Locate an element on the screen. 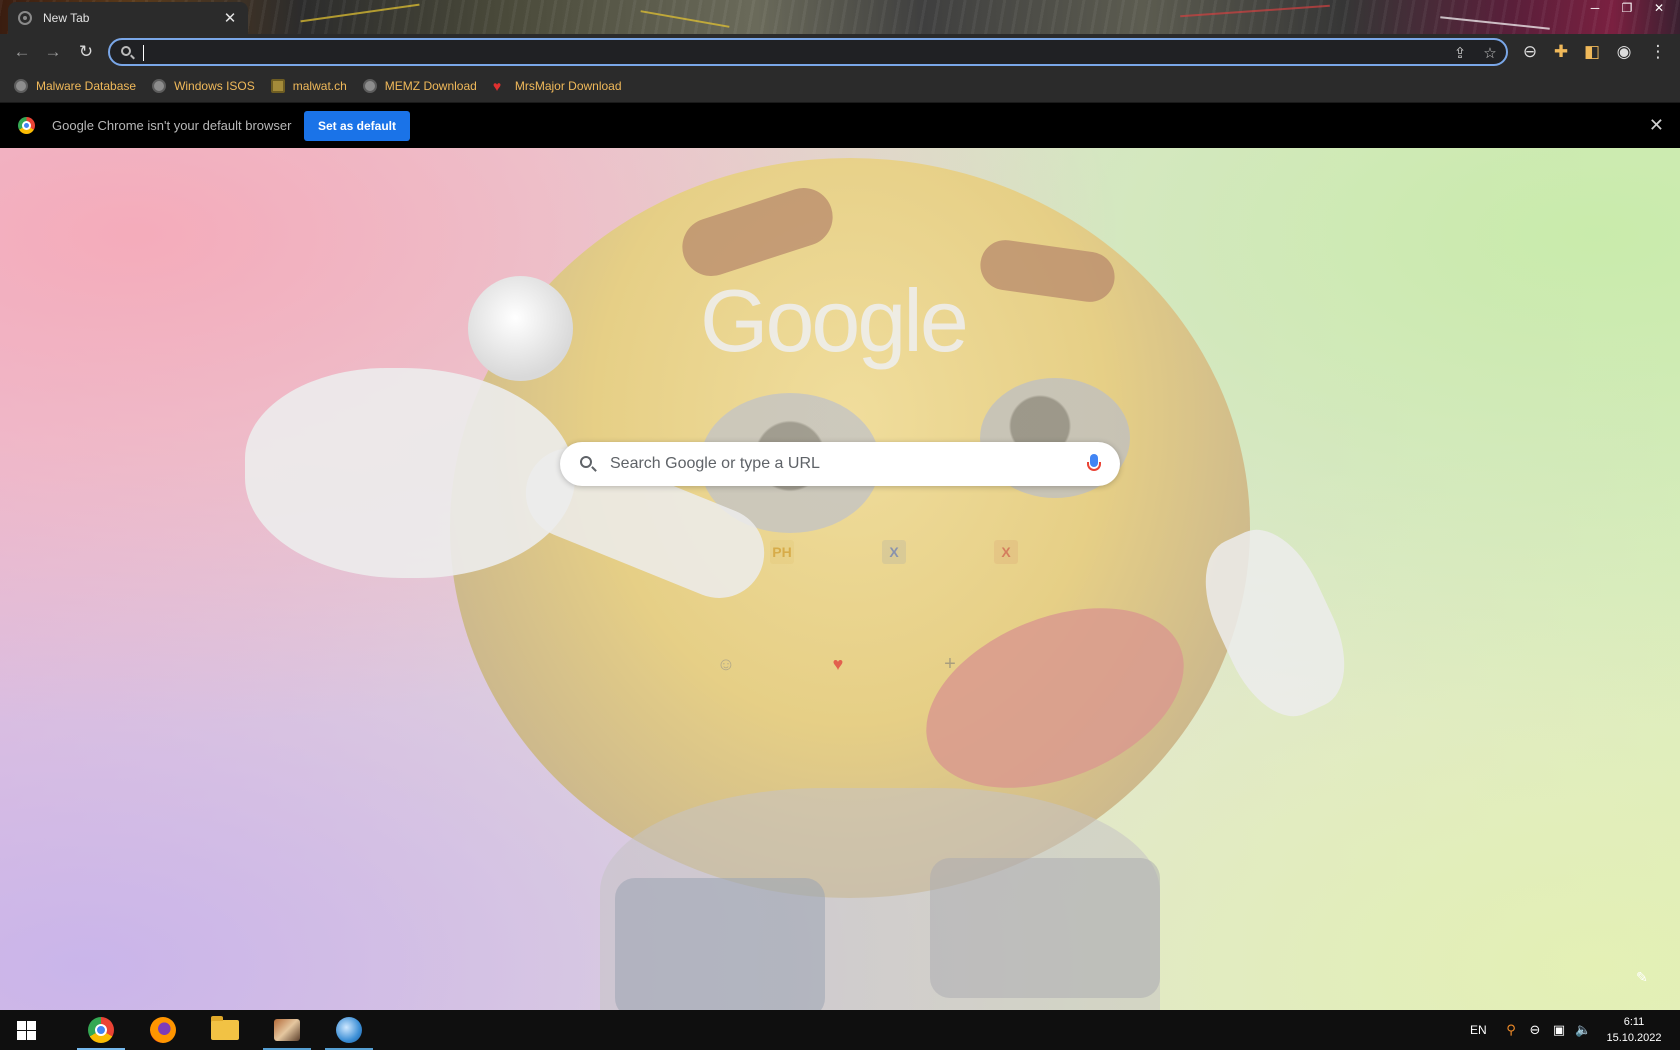 The image size is (1680, 1050). shortcut-tile: PH is located at coordinates (782, 582).